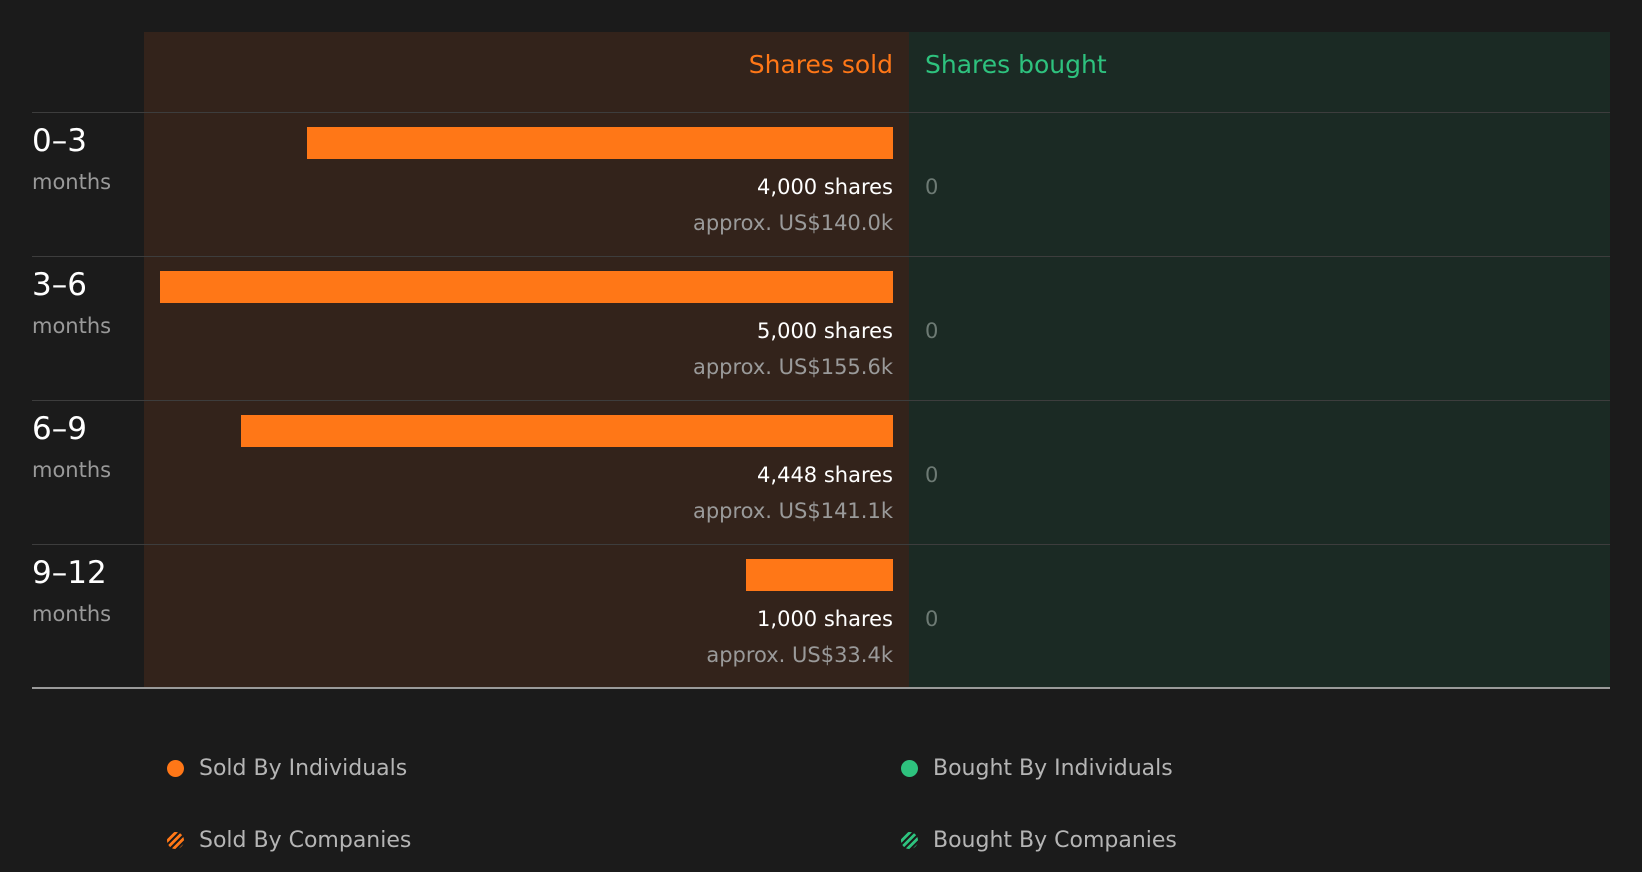 The height and width of the screenshot is (872, 1642). Describe the element at coordinates (825, 331) in the screenshot. I see `sold-shares-label: 5,000 shares` at that location.